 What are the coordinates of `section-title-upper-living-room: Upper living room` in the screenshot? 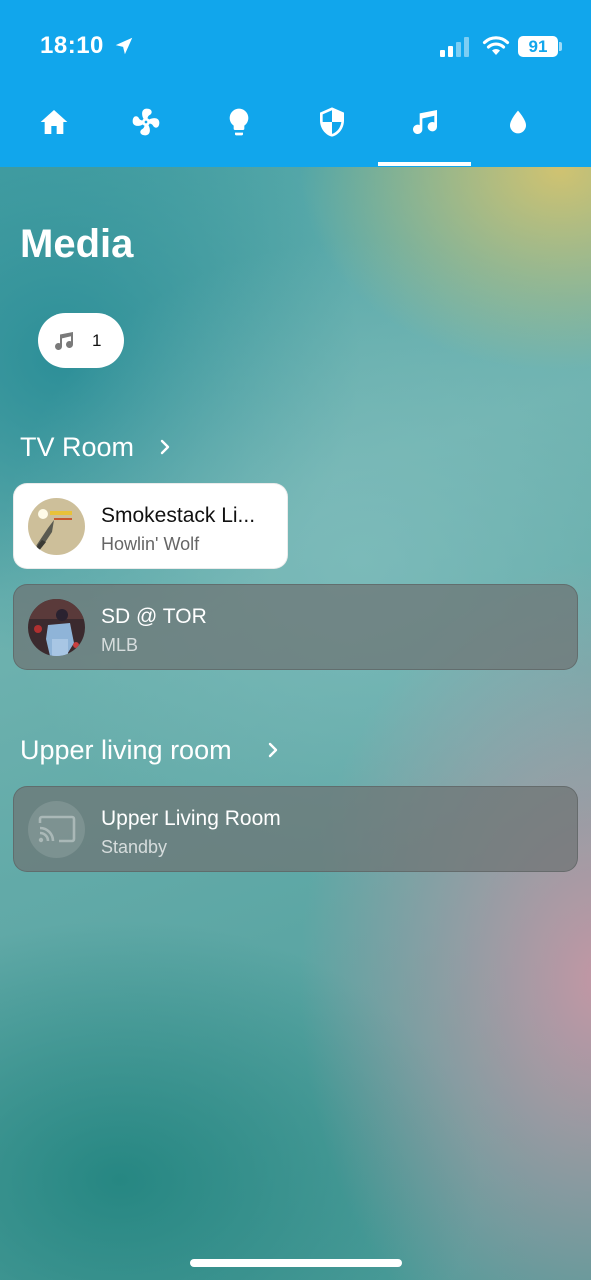 It's located at (126, 750).